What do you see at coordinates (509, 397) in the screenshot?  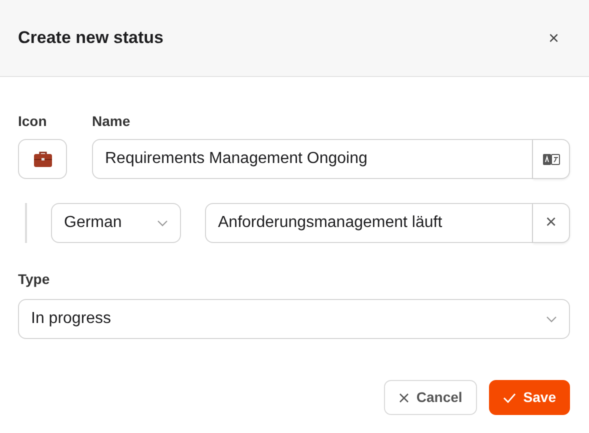 I see `checkmark-icon` at bounding box center [509, 397].